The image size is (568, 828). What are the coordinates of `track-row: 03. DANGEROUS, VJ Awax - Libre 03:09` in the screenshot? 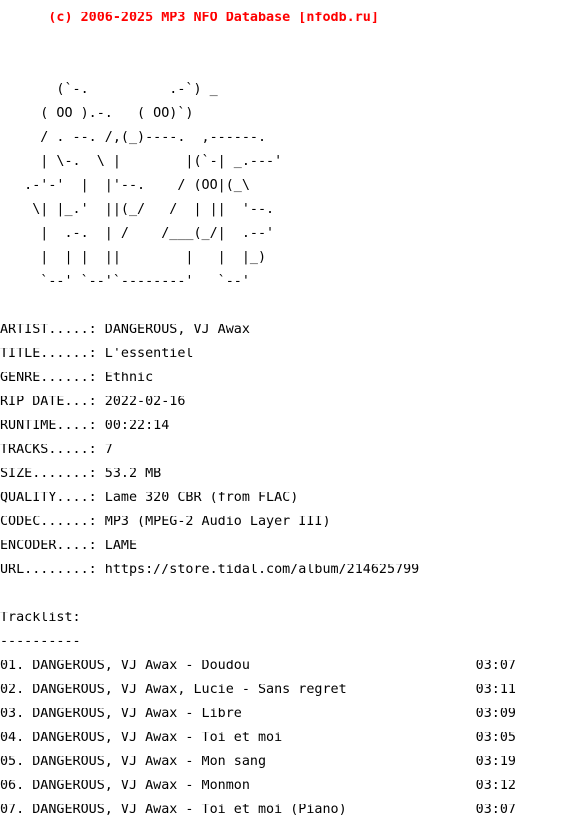 It's located at (258, 714).